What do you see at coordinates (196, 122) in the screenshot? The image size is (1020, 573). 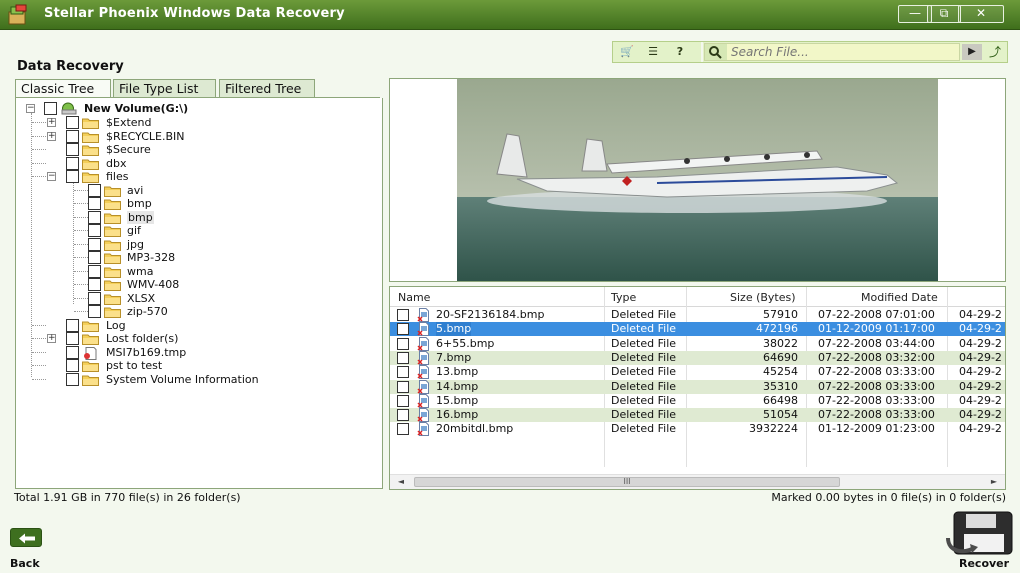 I see `tree-item: + $Extend` at bounding box center [196, 122].